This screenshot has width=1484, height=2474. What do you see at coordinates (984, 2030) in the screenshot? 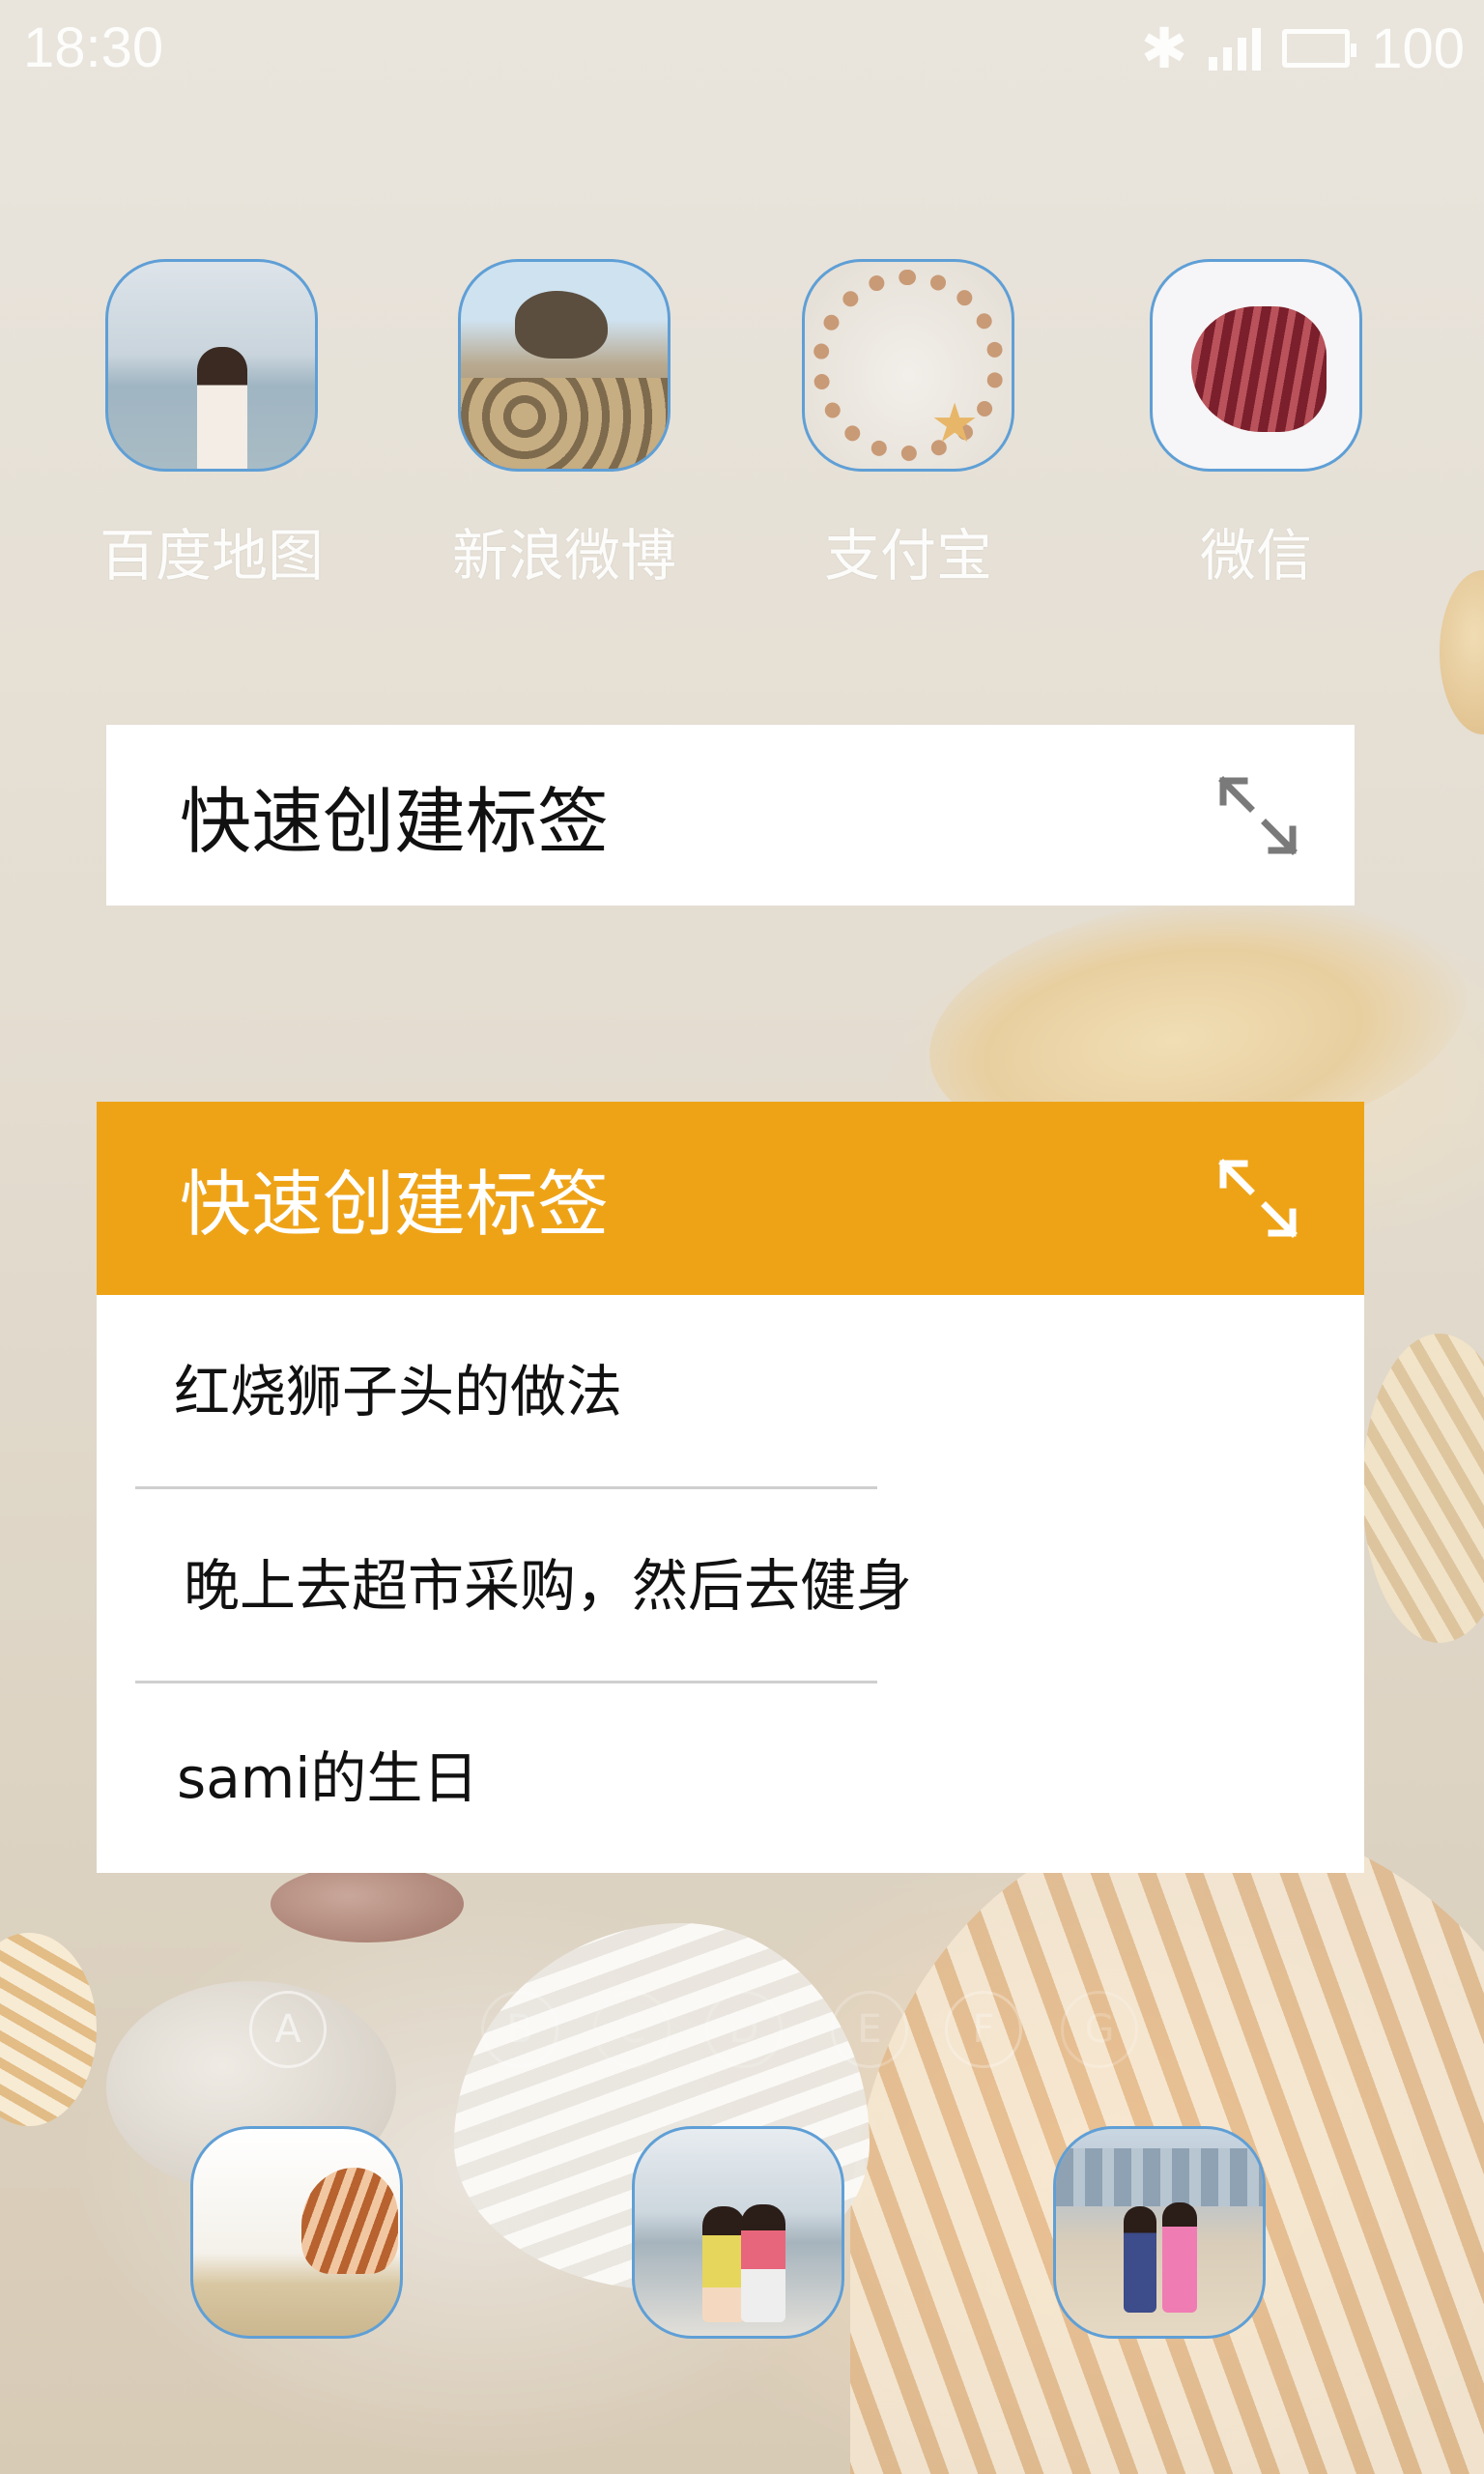
I see `page-indicator: F` at bounding box center [984, 2030].